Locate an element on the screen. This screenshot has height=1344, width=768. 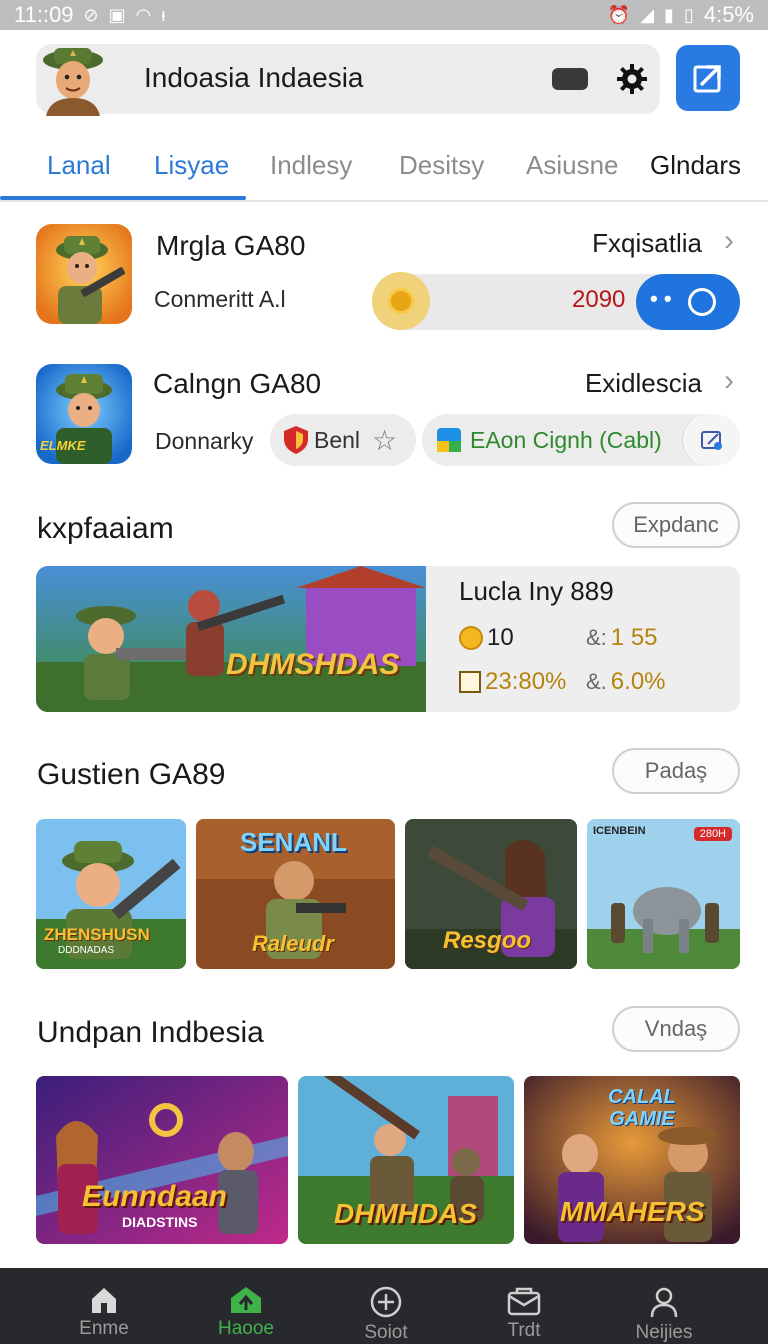
tile-caption: Raleudr is located at coordinates (293, 943).